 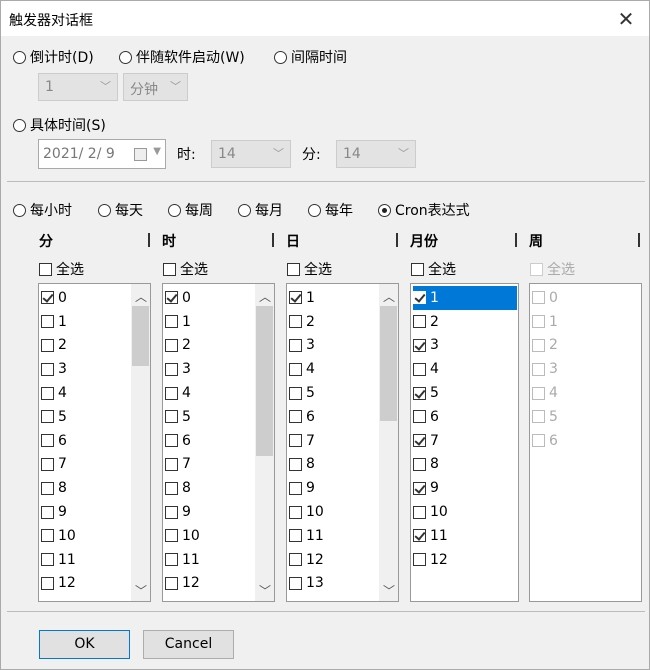 I want to click on month-list-item: 10, so click(x=465, y=512).